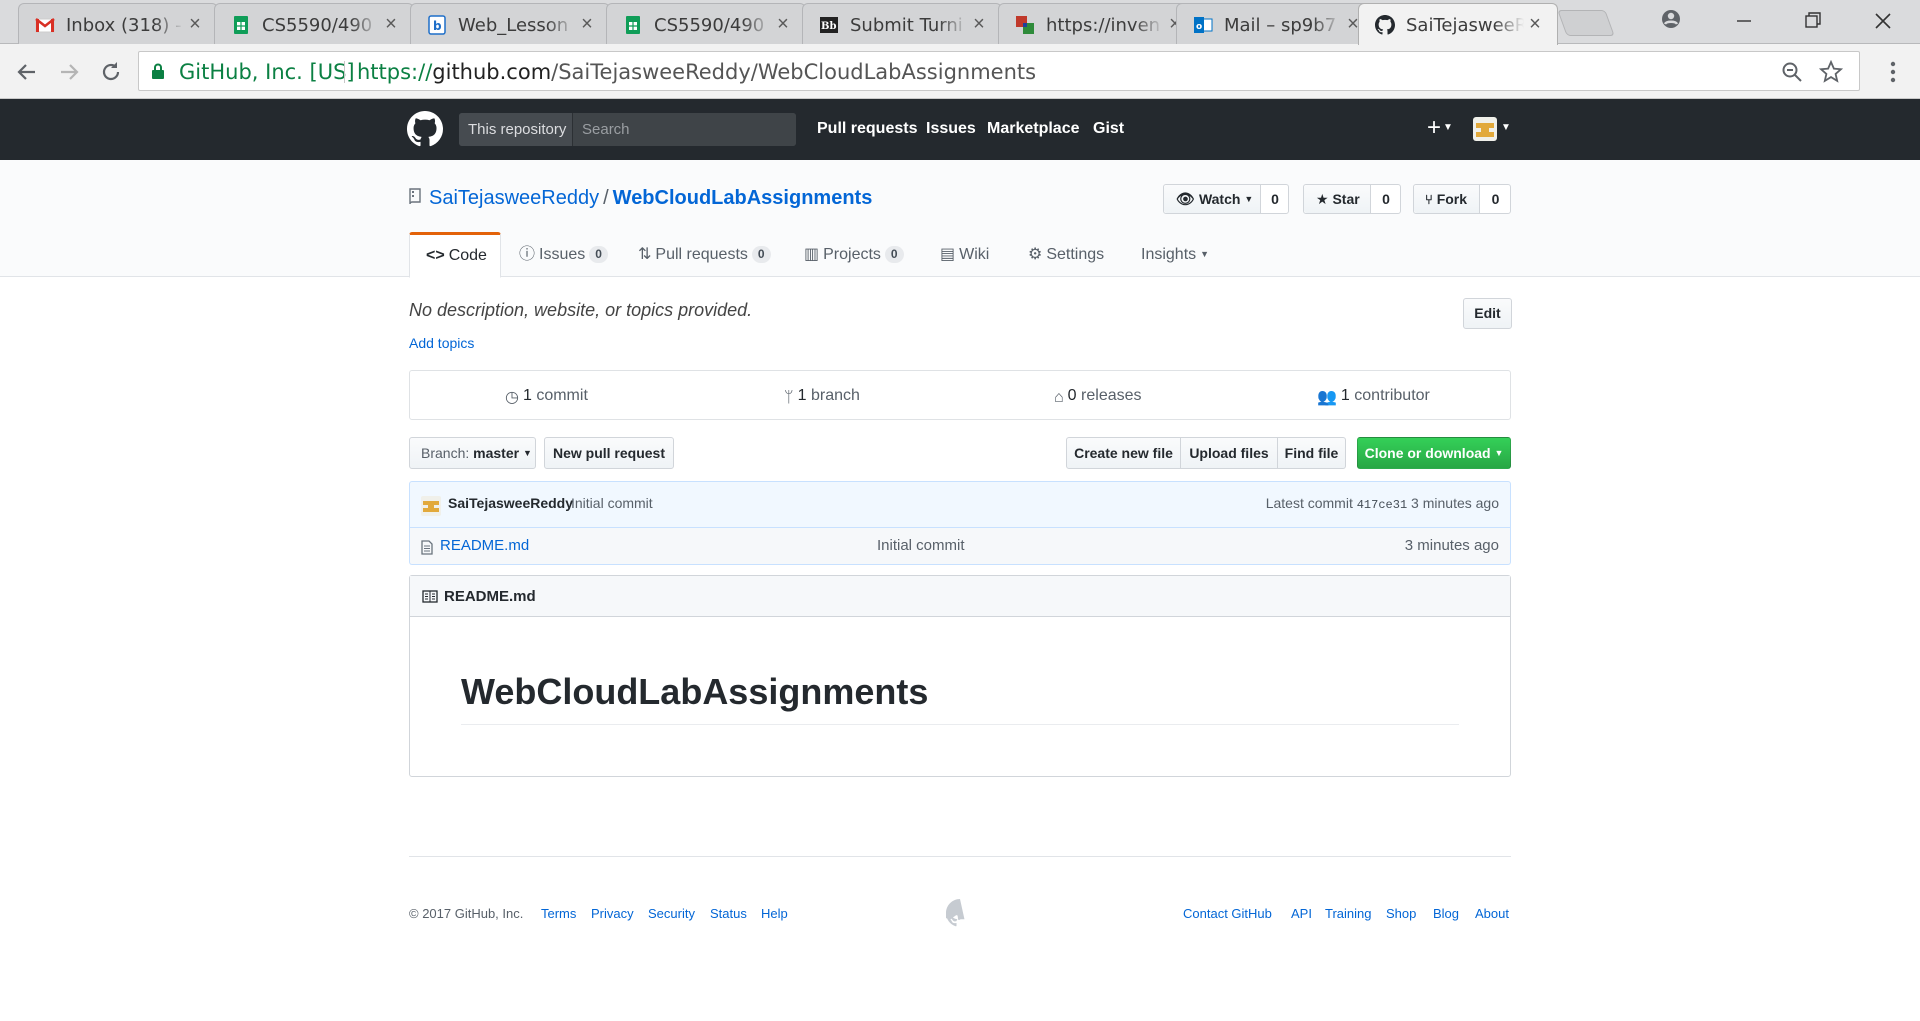  I want to click on latest-commit-info: Latest commit 417ce31 3 minutes ago, so click(1382, 503).